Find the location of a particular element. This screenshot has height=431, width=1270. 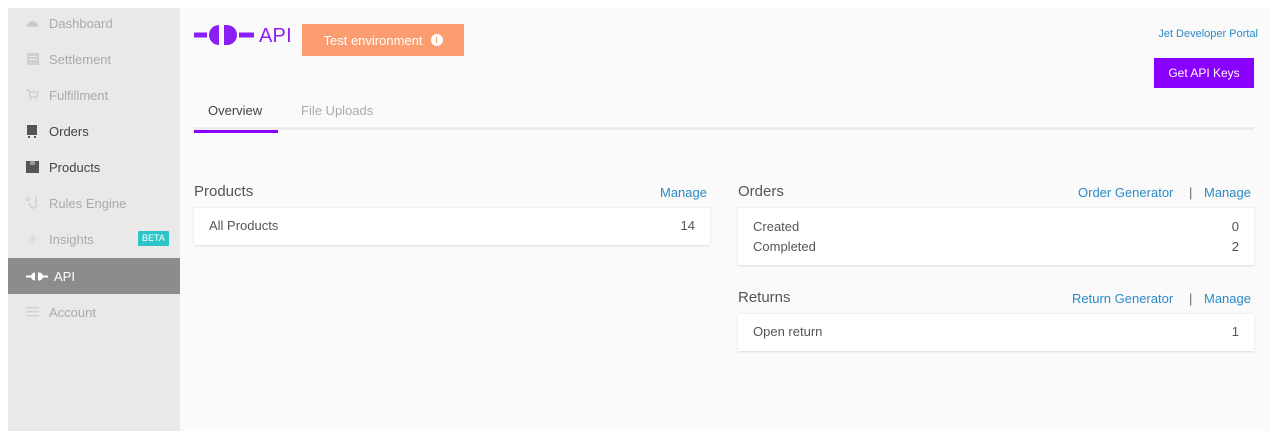

sidebar-item-insights: Insights BETA is located at coordinates (94, 239).